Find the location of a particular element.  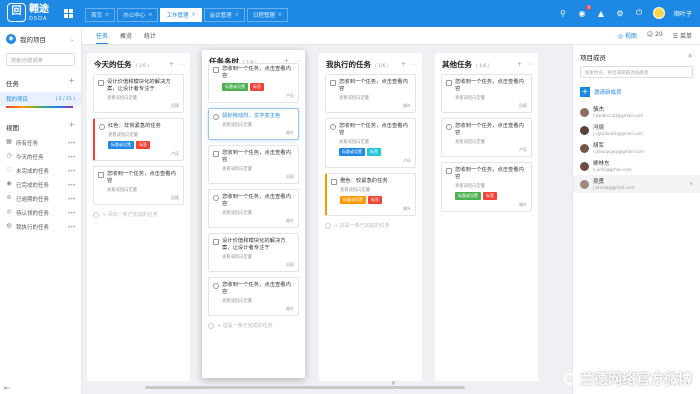

task-card: 橙色：较紧急的任务 查看或指向定量 标题或设置 标签 顺叶 is located at coordinates (370, 194).